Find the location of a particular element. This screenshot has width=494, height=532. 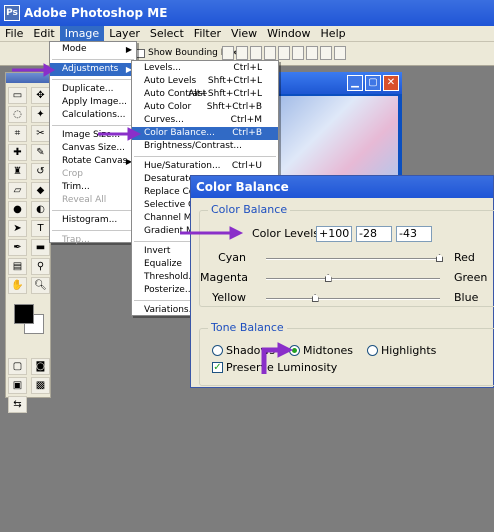

menu-item-label: Desaturate is located at coordinates (169, 179).